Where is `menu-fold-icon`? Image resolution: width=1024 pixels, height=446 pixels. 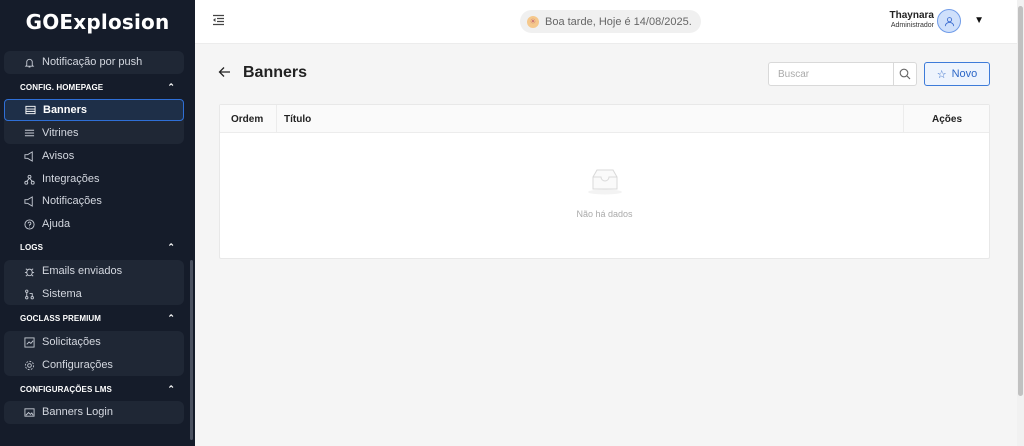
menu-fold-icon is located at coordinates (219, 21).